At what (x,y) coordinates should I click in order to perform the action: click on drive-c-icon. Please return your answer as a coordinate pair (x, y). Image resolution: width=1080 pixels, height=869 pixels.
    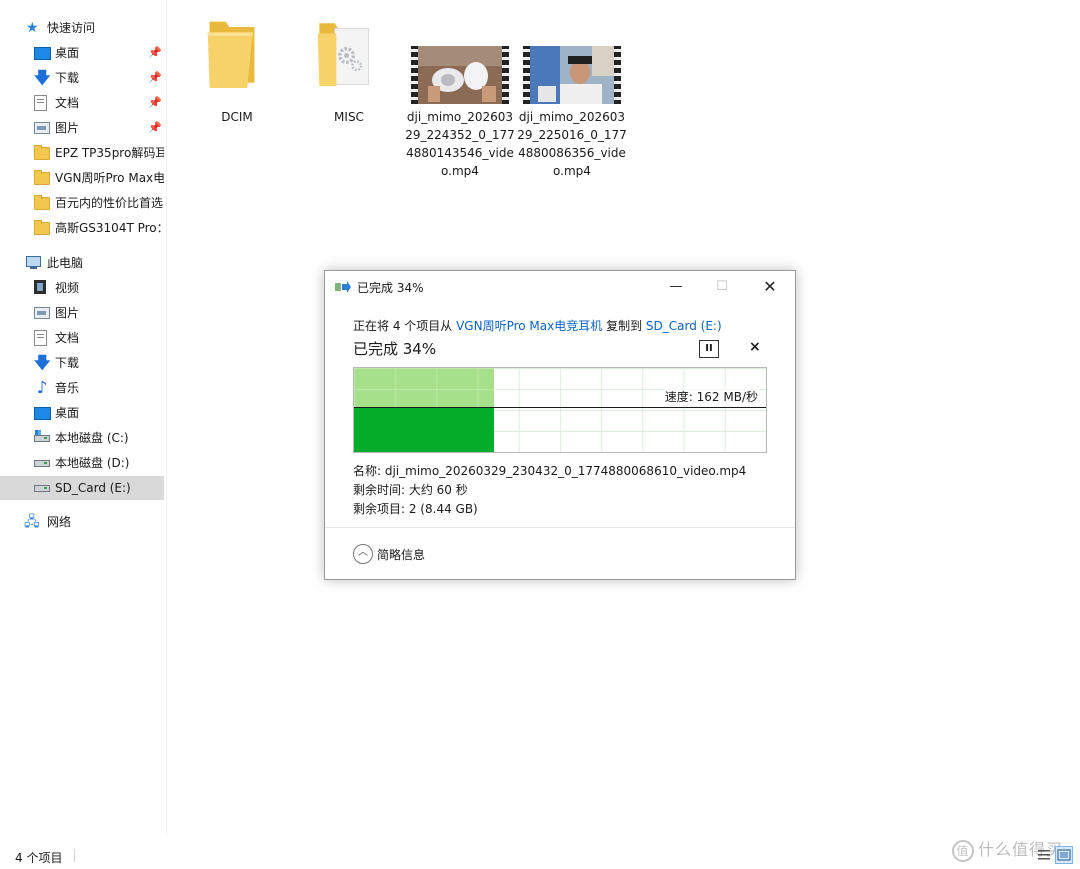
    Looking at the image, I should click on (42, 436).